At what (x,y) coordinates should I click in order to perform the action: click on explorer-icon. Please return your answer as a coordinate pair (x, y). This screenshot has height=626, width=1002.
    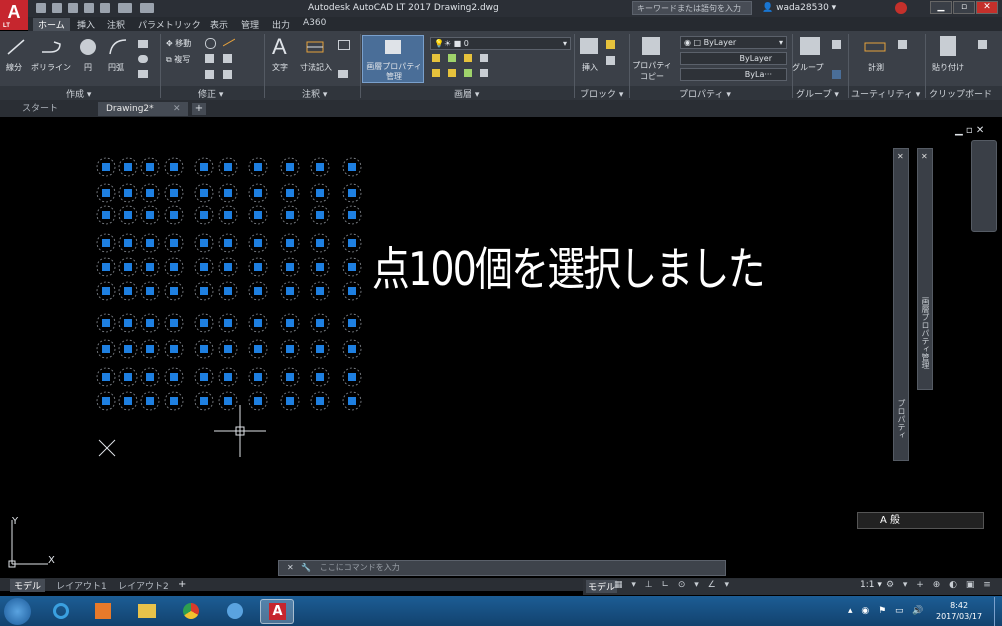
    Looking at the image, I should click on (147, 611).